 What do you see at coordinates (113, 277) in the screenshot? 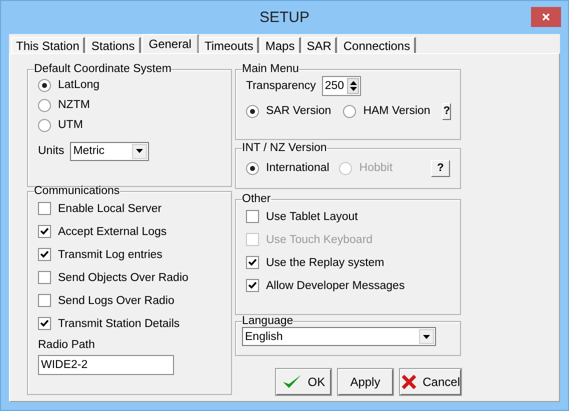
I see `checkbox-option: Send Objects Over Radio` at bounding box center [113, 277].